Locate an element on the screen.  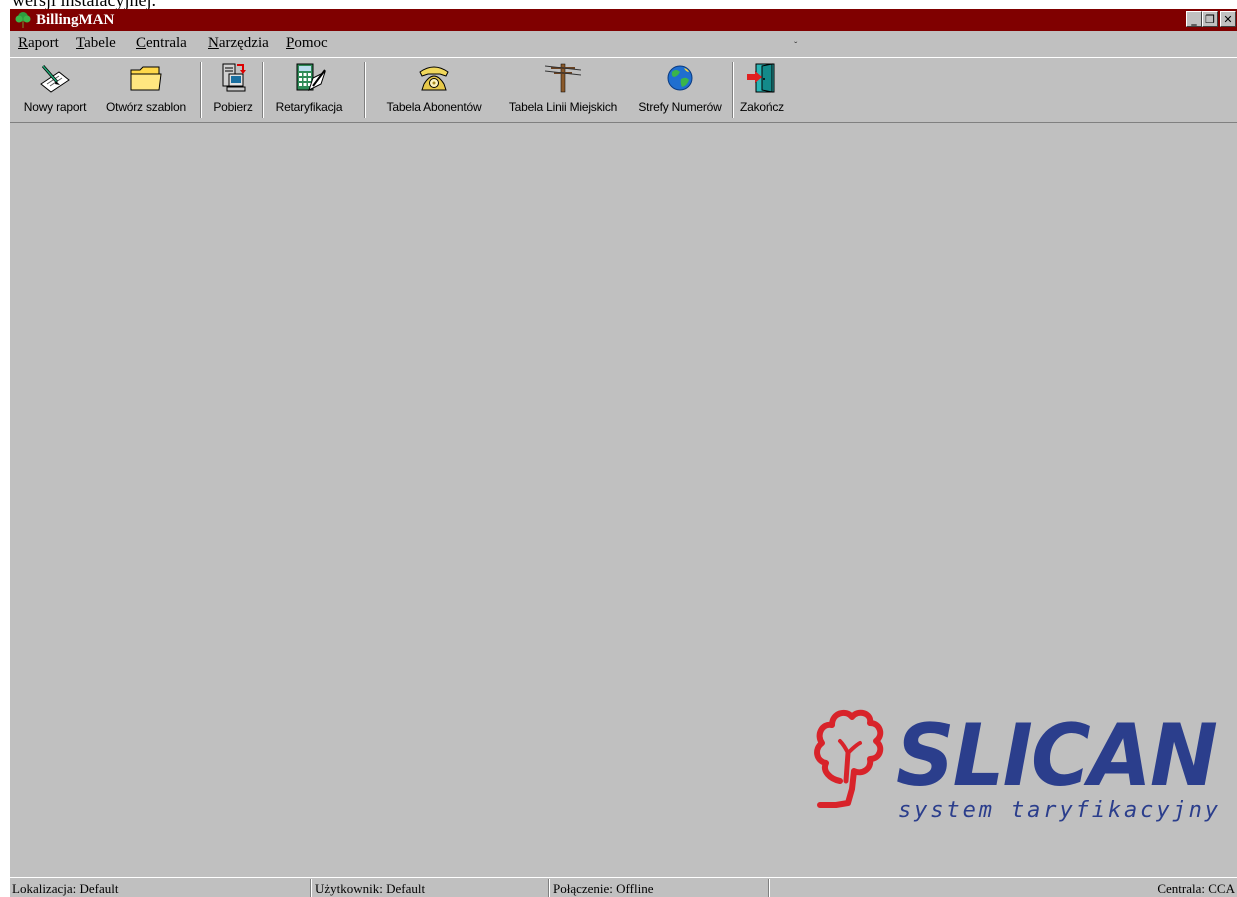
new-report-icon is located at coordinates (55, 79).